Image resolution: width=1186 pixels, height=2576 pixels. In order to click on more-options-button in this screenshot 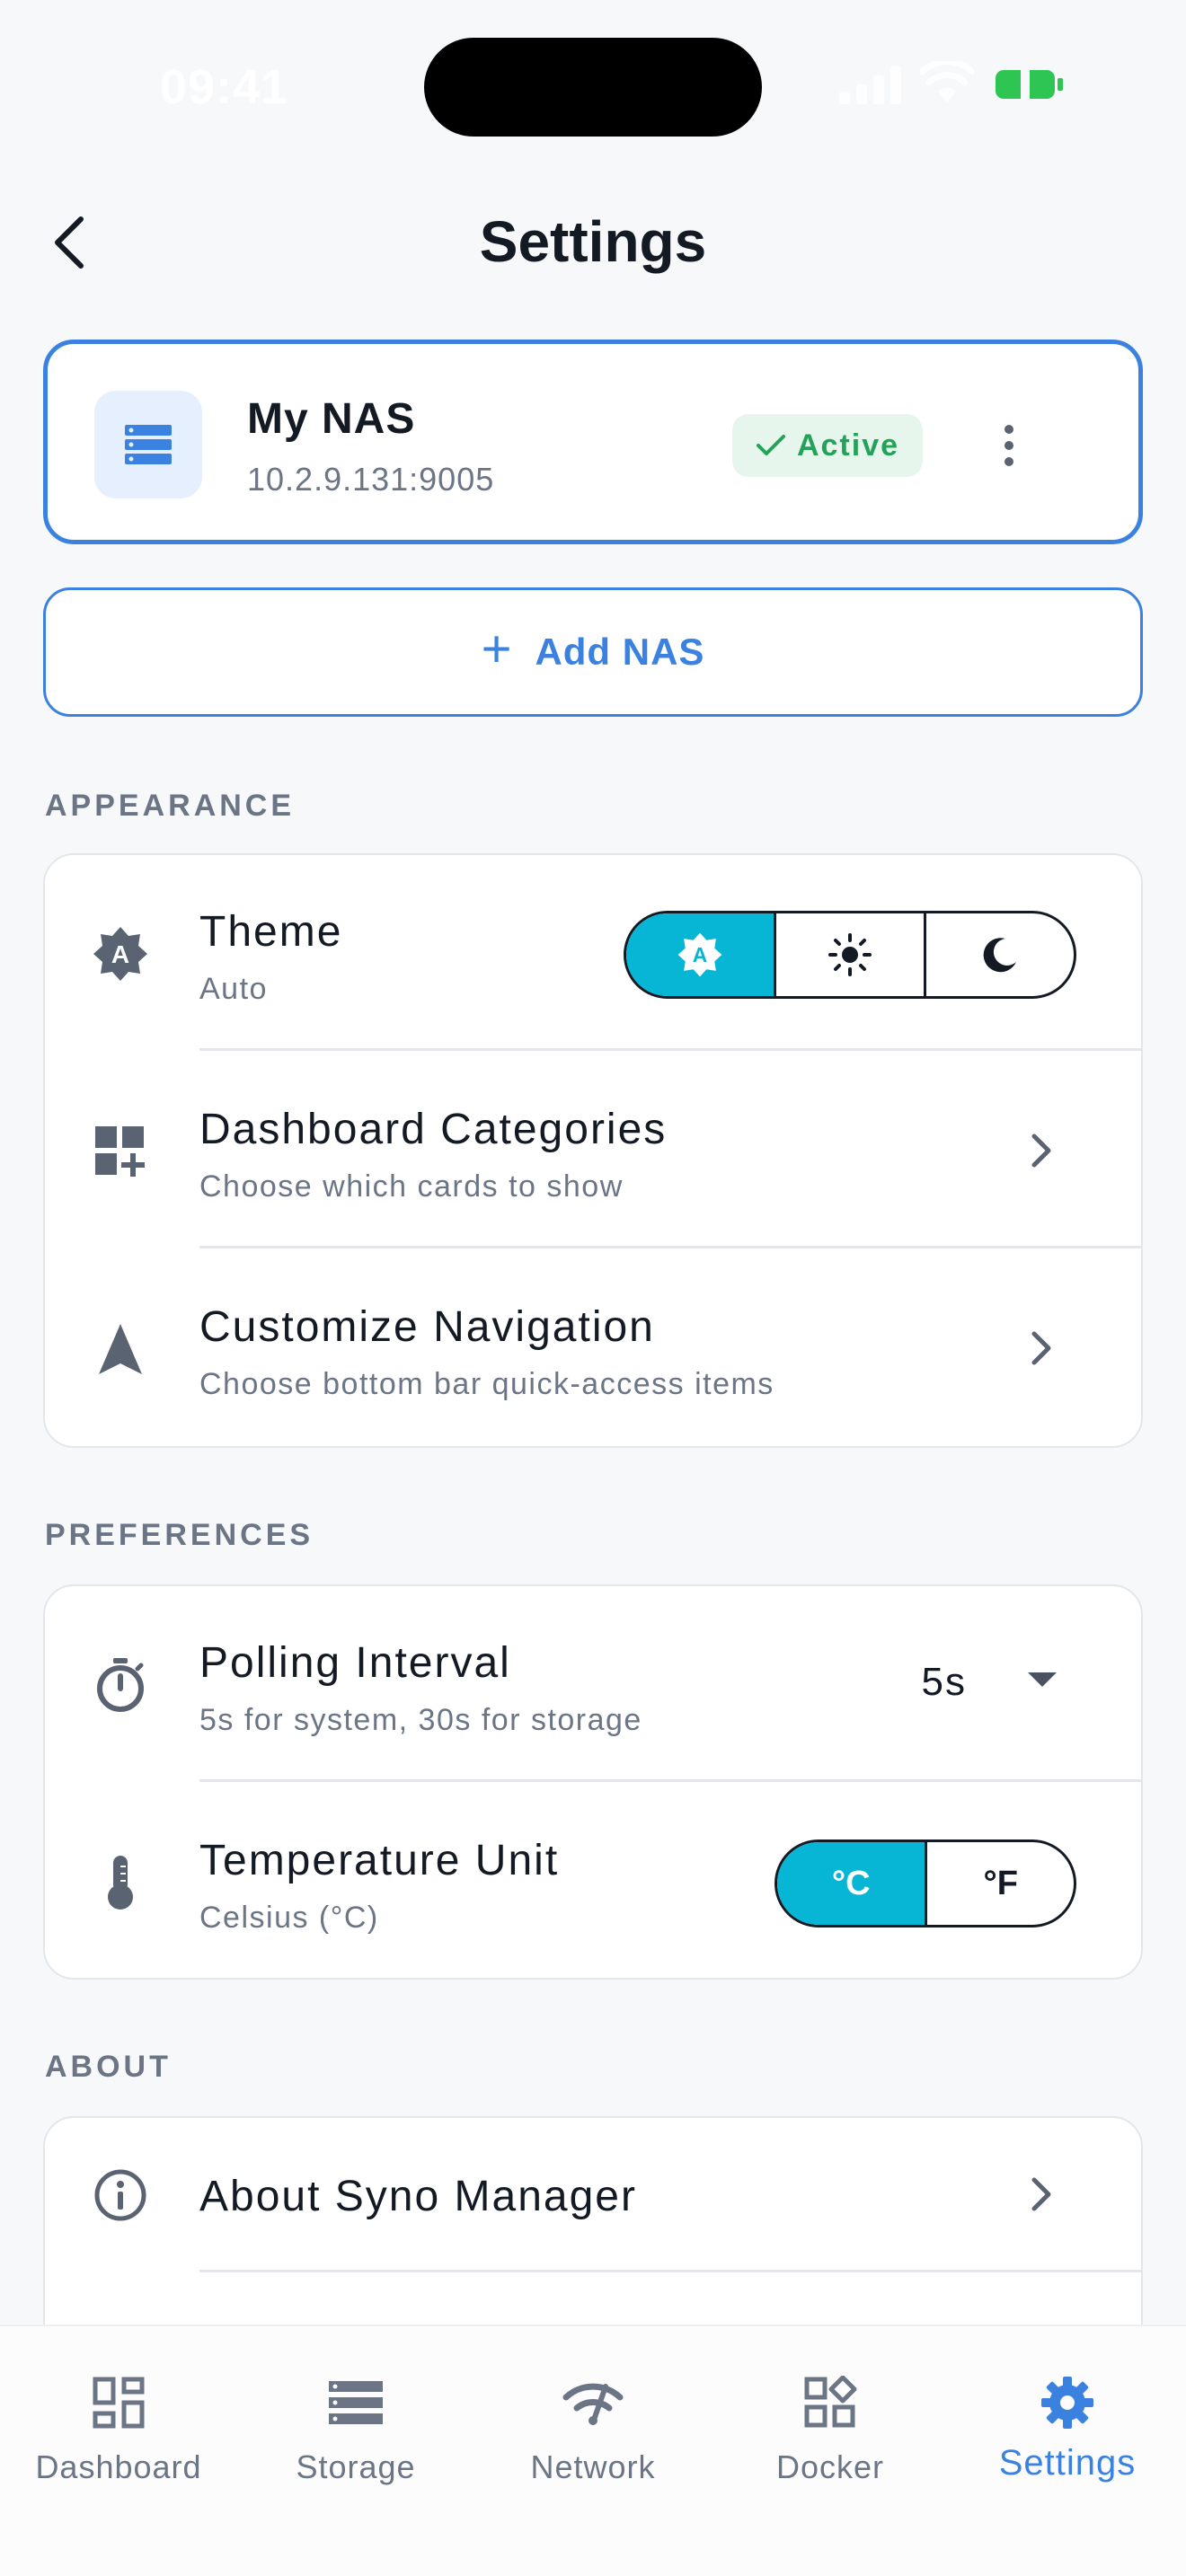, I will do `click(1009, 445)`.